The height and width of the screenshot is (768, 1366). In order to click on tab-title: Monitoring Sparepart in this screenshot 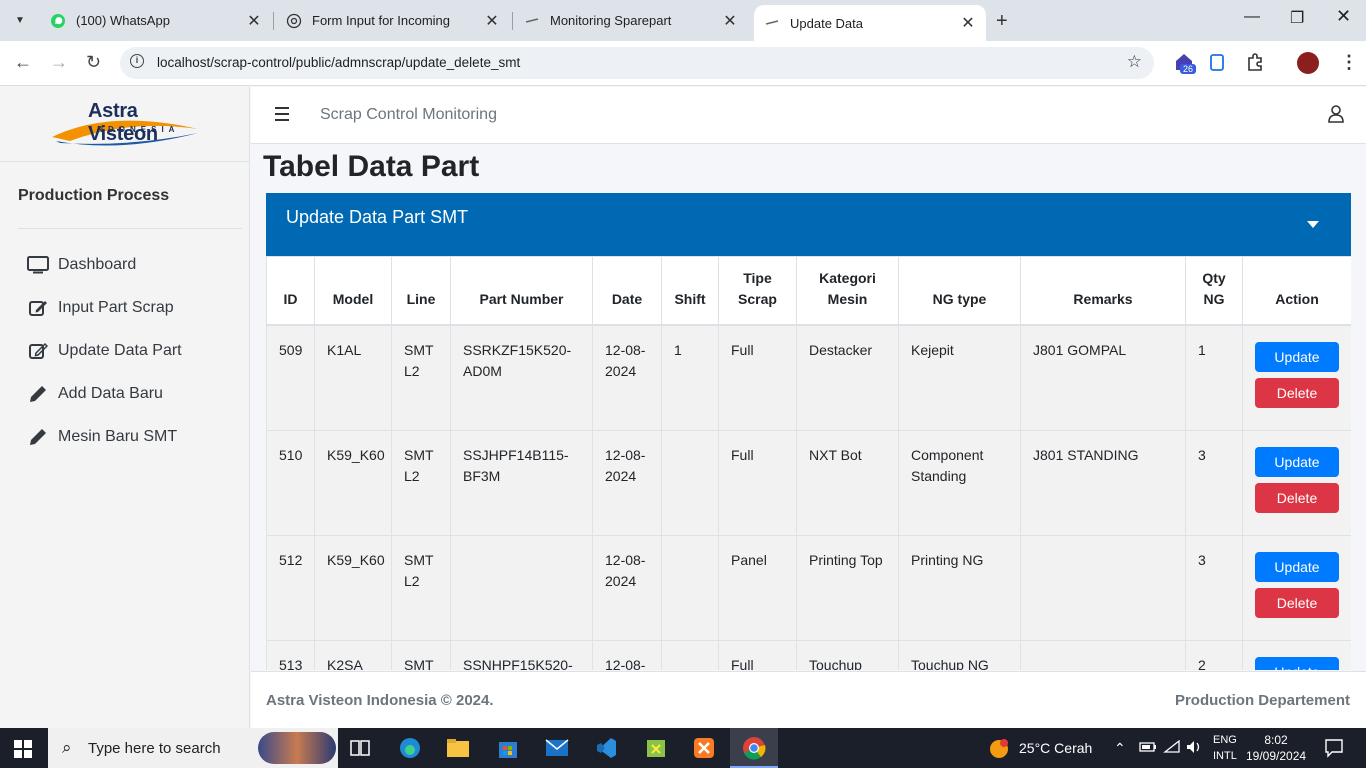, I will do `click(611, 20)`.